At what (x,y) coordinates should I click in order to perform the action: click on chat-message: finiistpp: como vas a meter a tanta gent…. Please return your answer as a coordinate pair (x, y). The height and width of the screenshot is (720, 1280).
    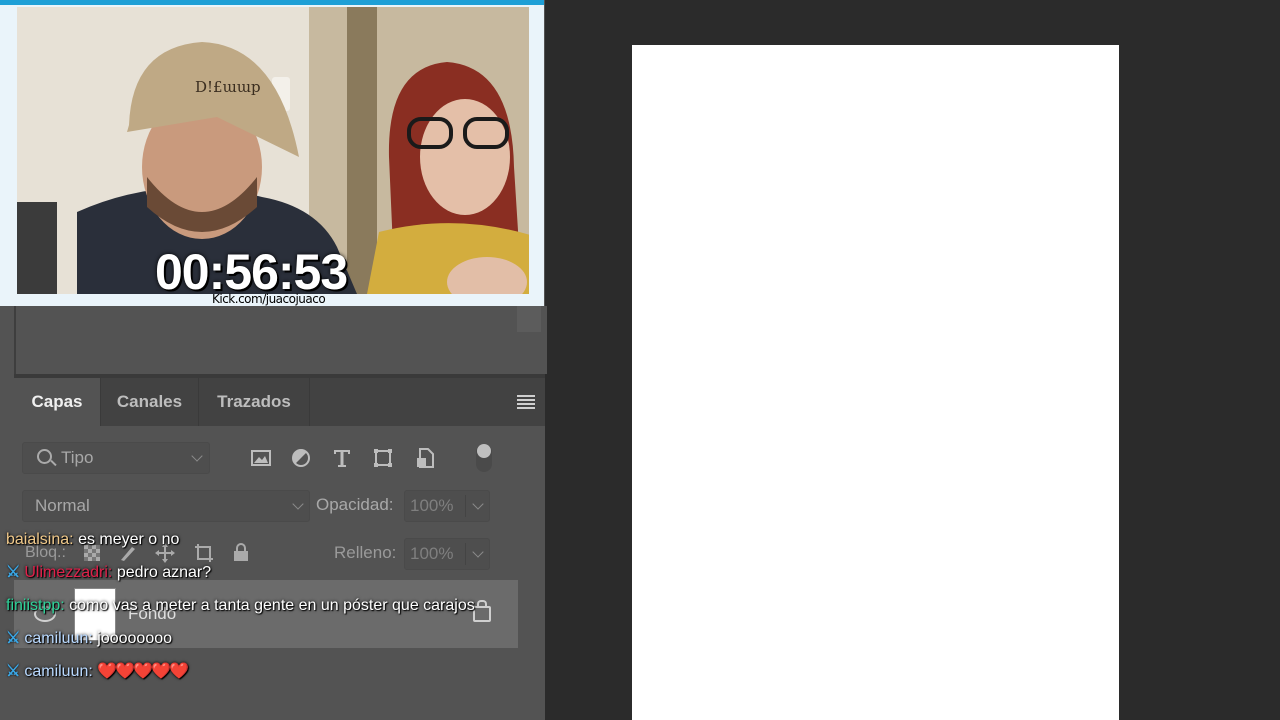
    Looking at the image, I should click on (240, 605).